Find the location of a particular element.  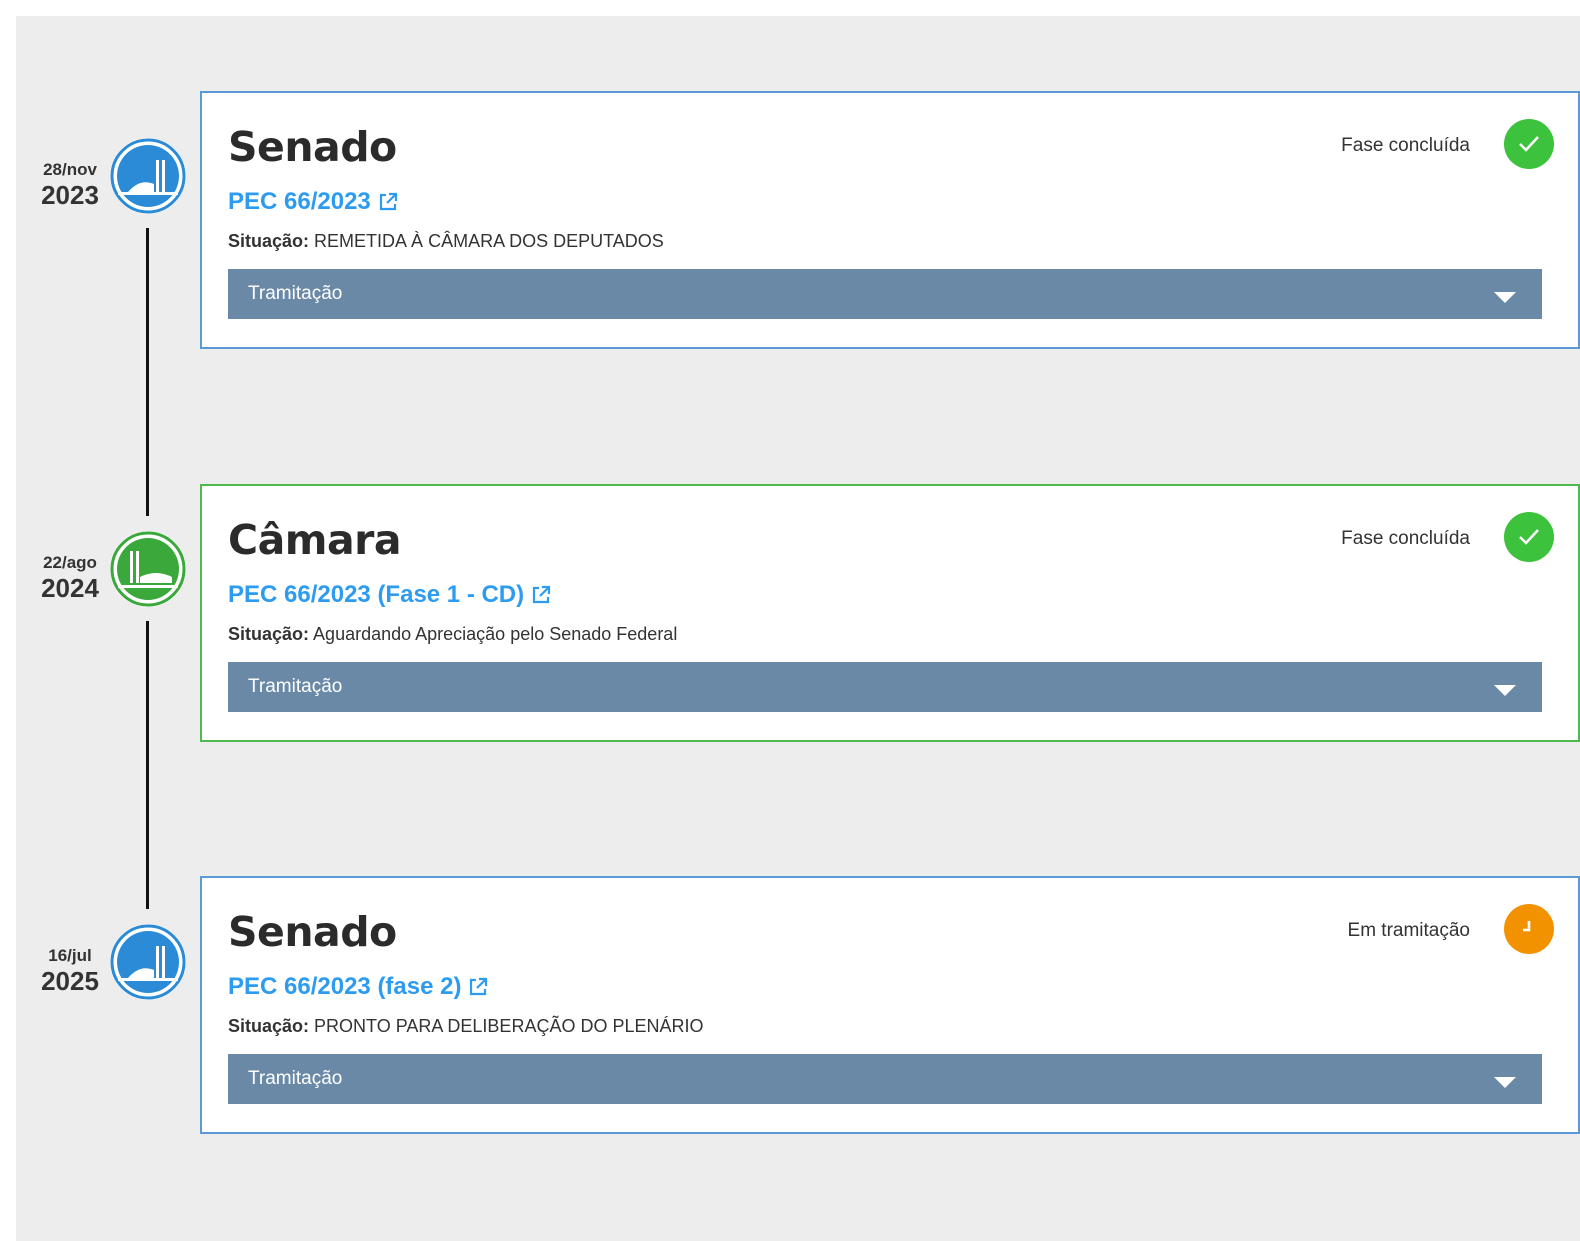

proposal-link: PEC 66/2023 (fase 2) is located at coordinates (358, 987).